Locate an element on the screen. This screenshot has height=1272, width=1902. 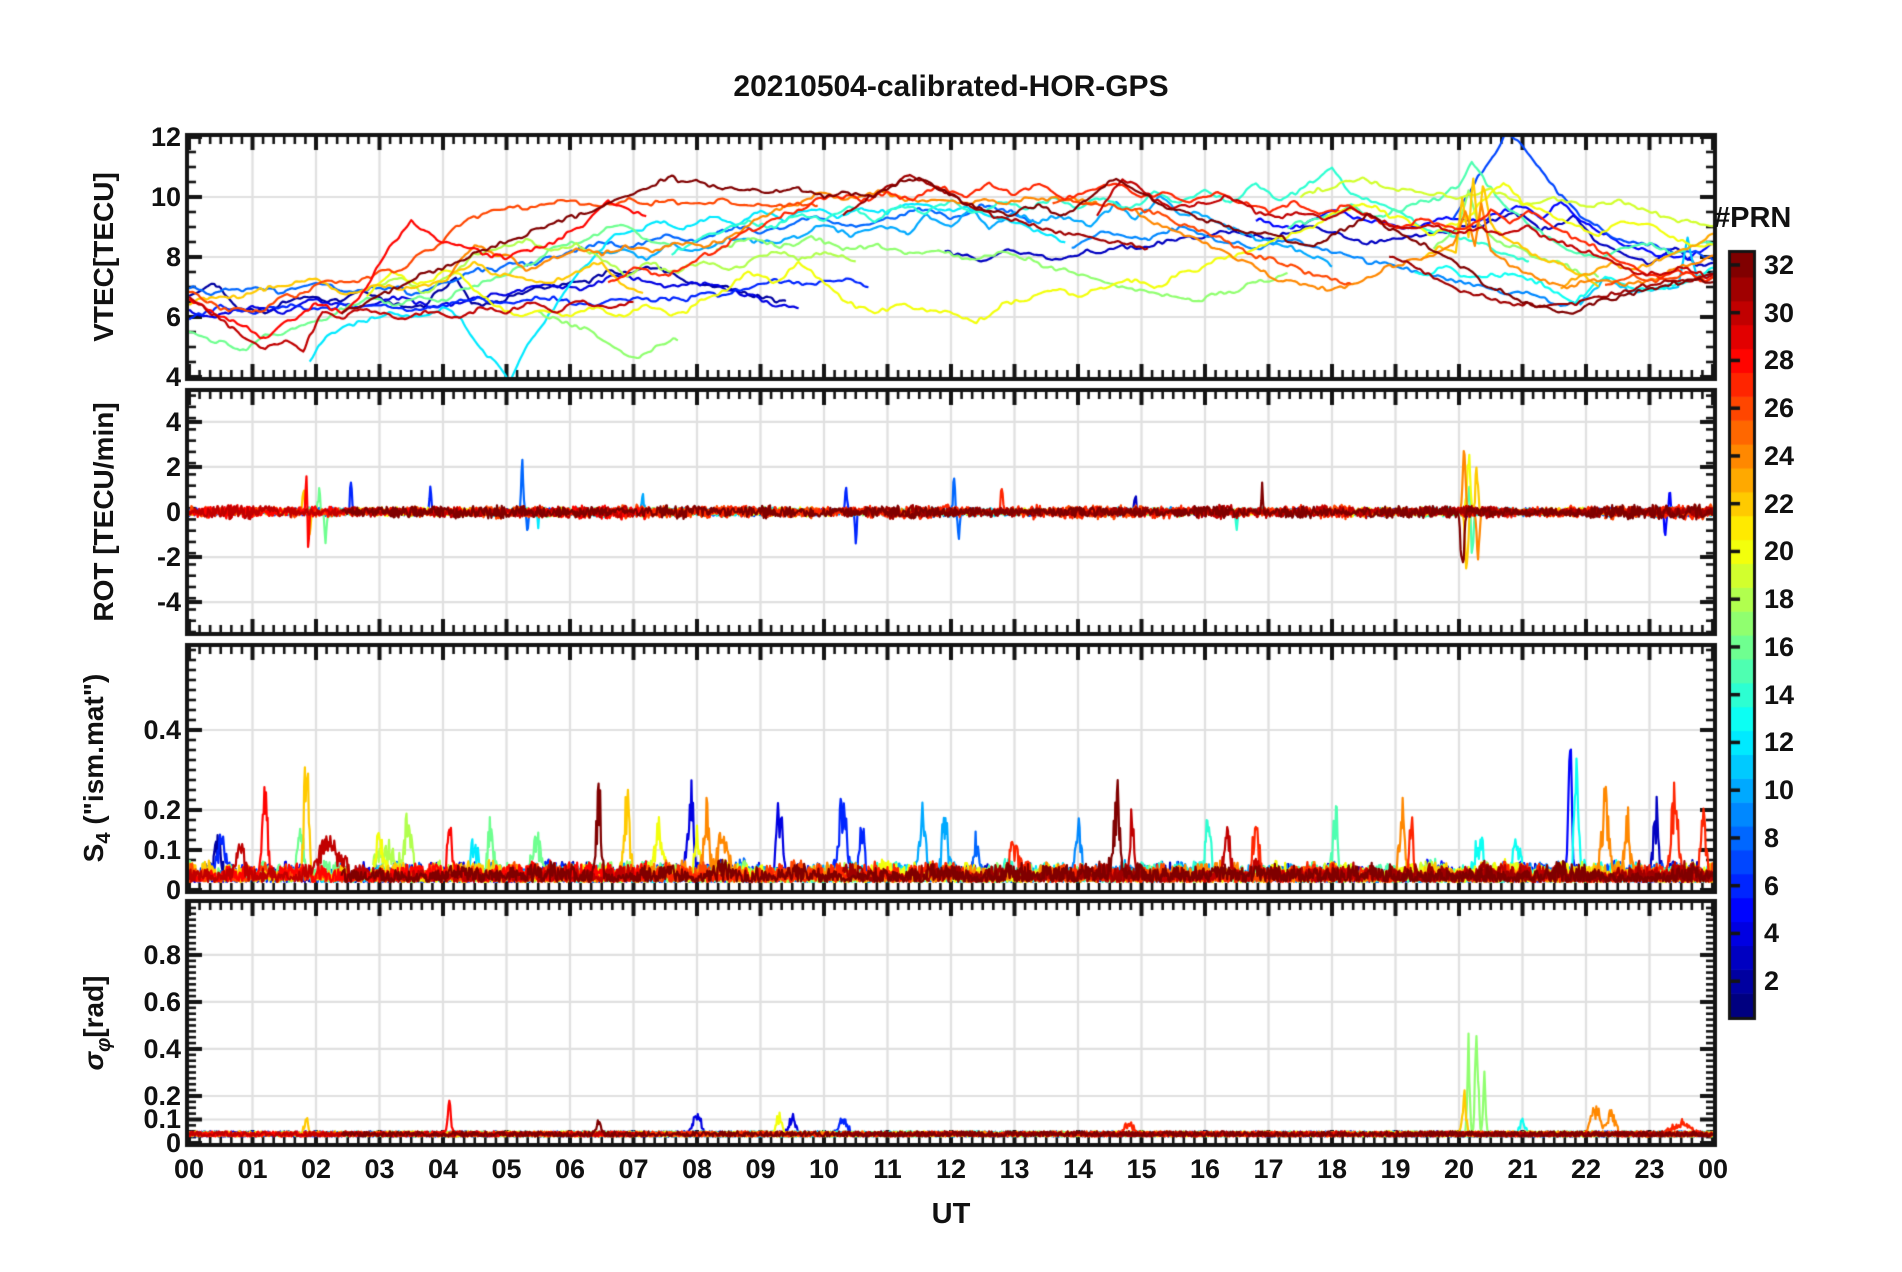
x-axis-label: UT is located at coordinates (951, 1214).